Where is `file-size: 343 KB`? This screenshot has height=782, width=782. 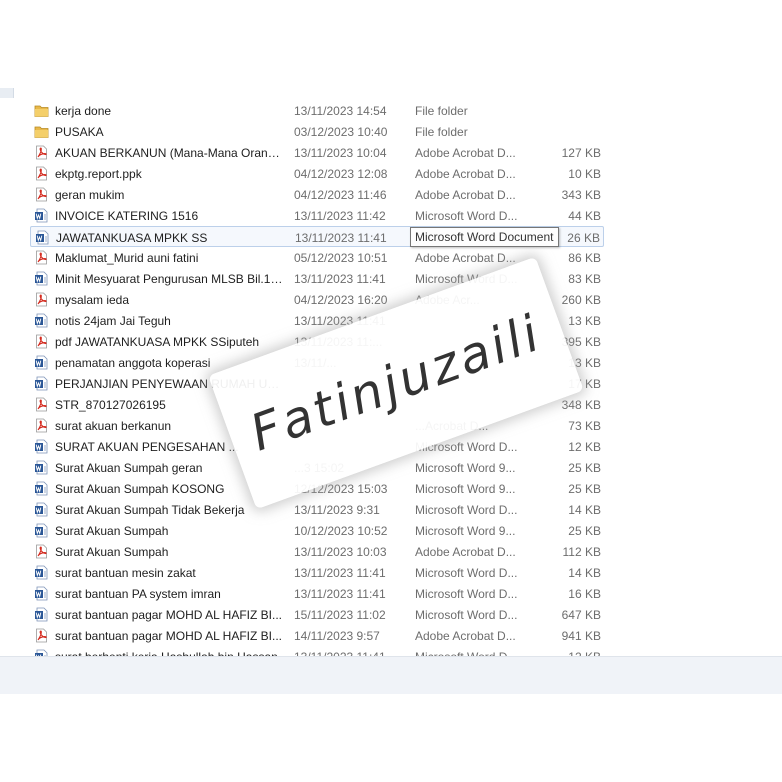
file-size: 343 KB is located at coordinates (581, 195).